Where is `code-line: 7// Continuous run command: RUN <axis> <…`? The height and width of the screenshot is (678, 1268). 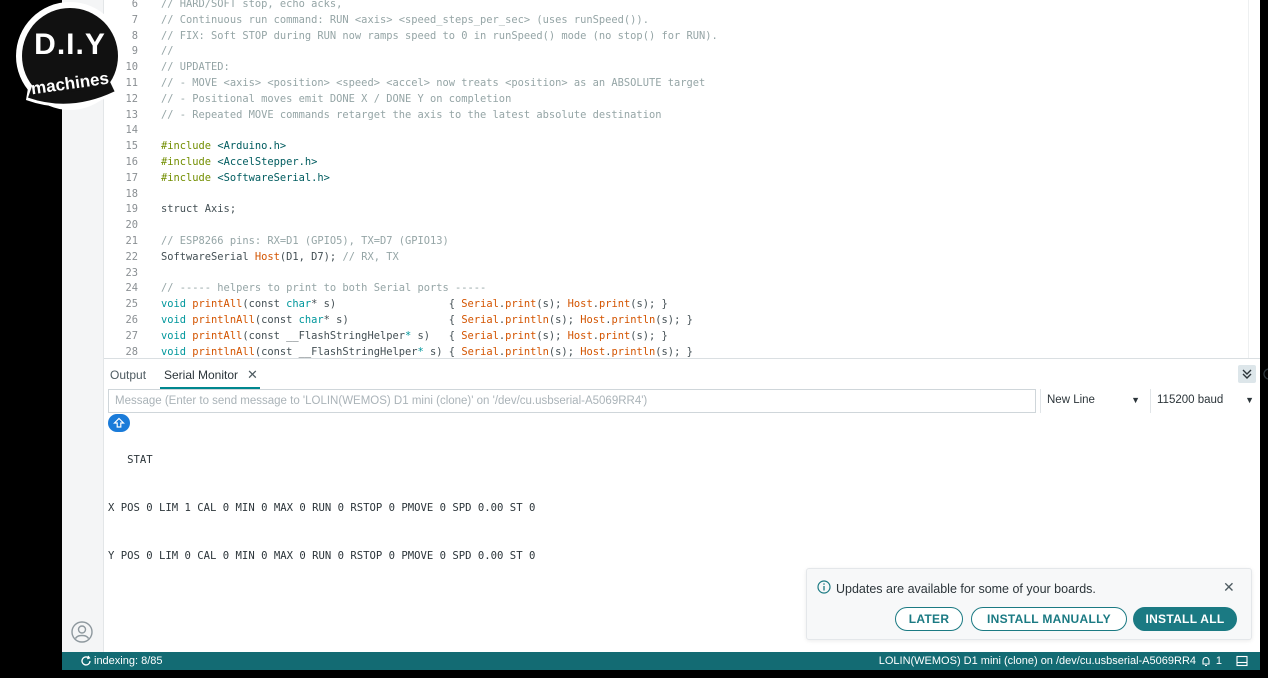
code-line: 7// Continuous run command: RUN <axis> <… is located at coordinates (674, 20).